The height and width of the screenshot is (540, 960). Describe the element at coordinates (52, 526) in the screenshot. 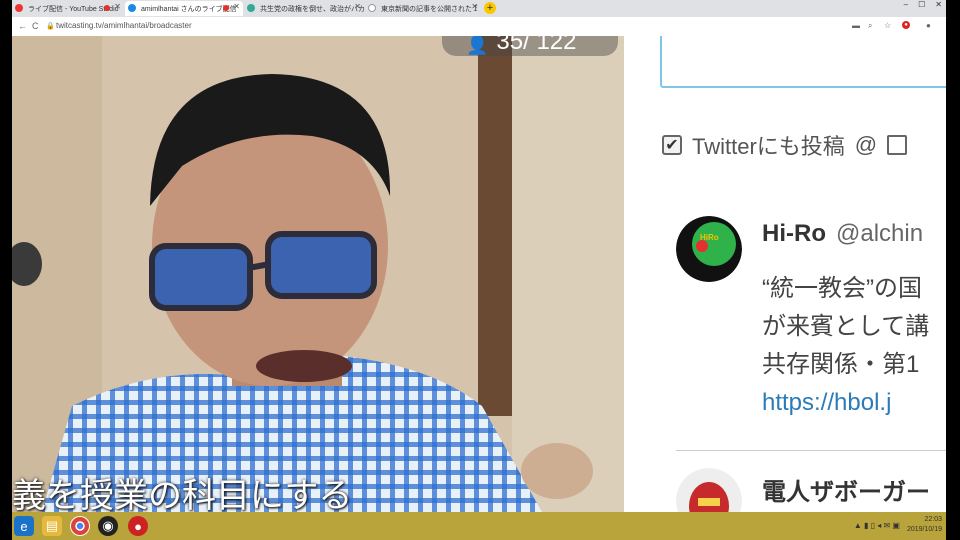

I see `explorer-icon: ▤` at that location.